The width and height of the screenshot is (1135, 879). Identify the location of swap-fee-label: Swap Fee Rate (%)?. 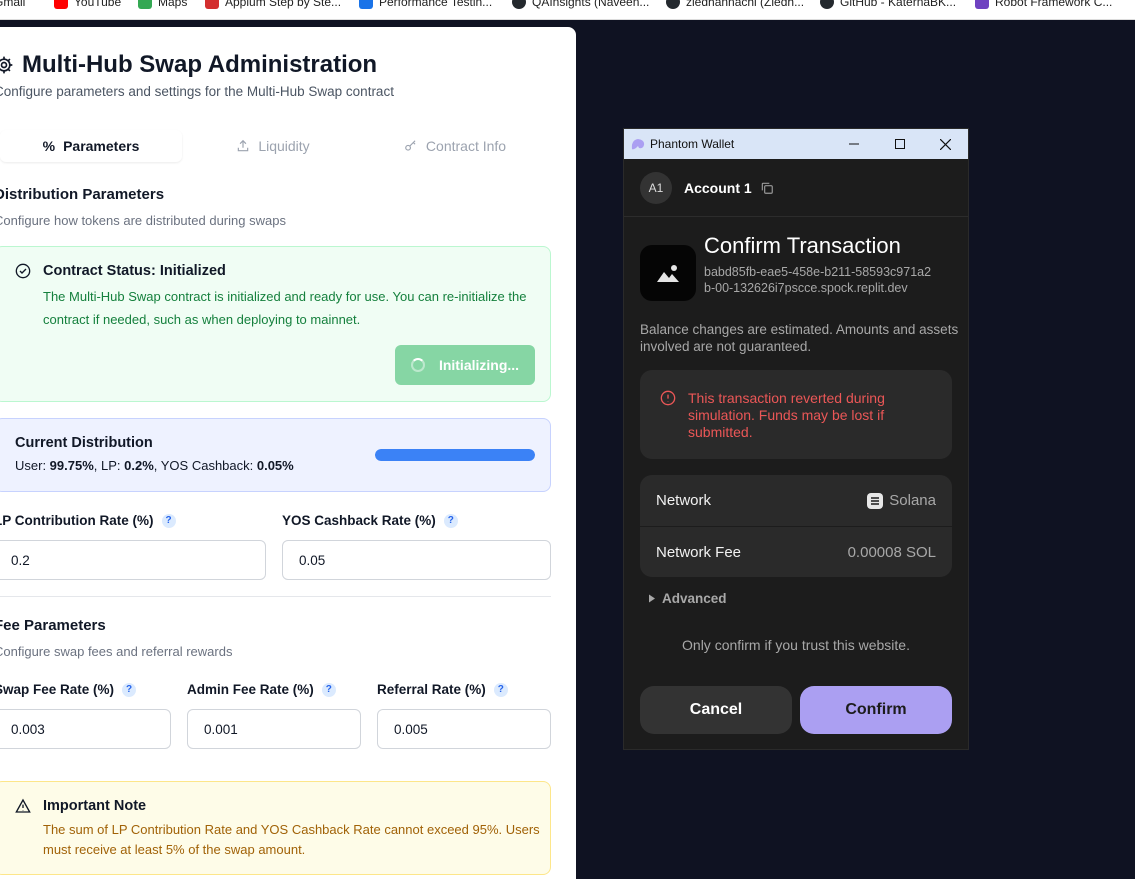
(68, 689).